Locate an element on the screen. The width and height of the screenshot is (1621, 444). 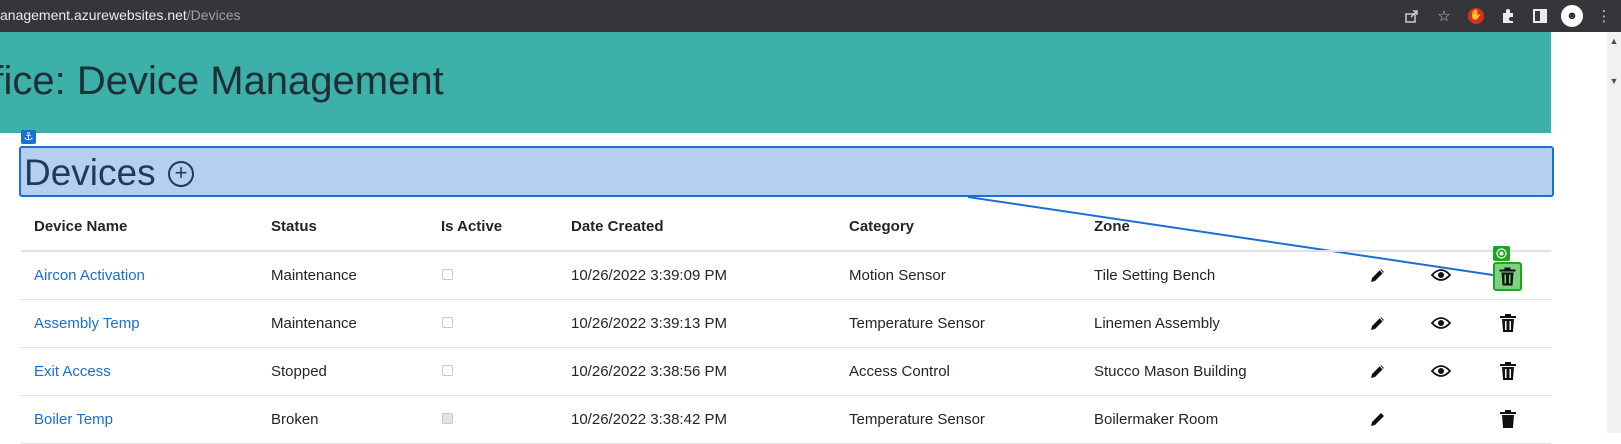
adblock-extension-icon: ✋ is located at coordinates (1476, 16).